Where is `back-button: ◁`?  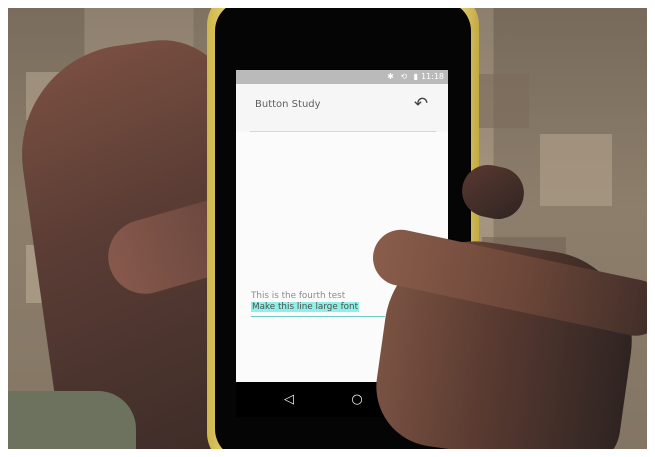 back-button: ◁ is located at coordinates (289, 400).